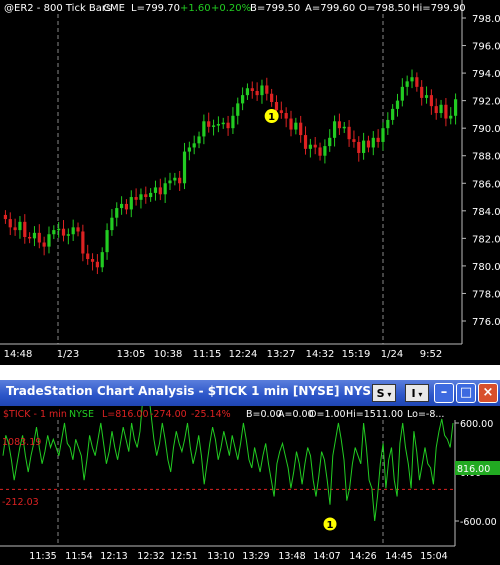 This screenshot has width=500, height=565. I want to click on price-y-tick-label: 776.00, so click(486, 322).